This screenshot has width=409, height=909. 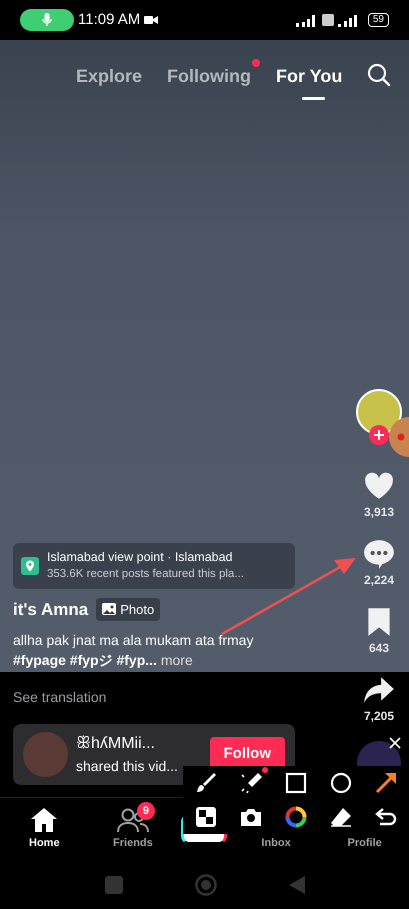 I want to click on nav-tab: Home, so click(x=44, y=829).